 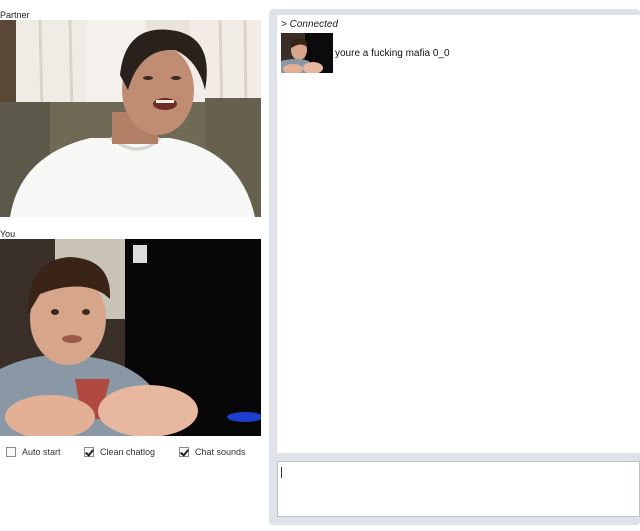 I want to click on text-caret, so click(x=281, y=472).